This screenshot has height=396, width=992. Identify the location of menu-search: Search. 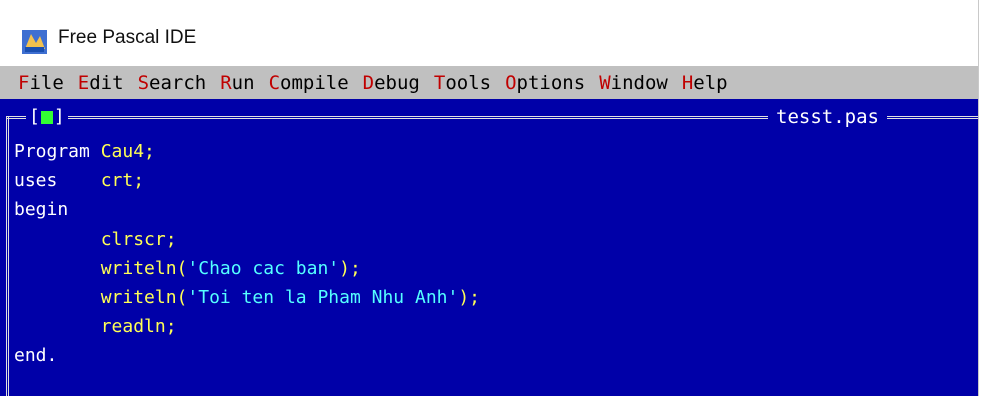
(172, 83).